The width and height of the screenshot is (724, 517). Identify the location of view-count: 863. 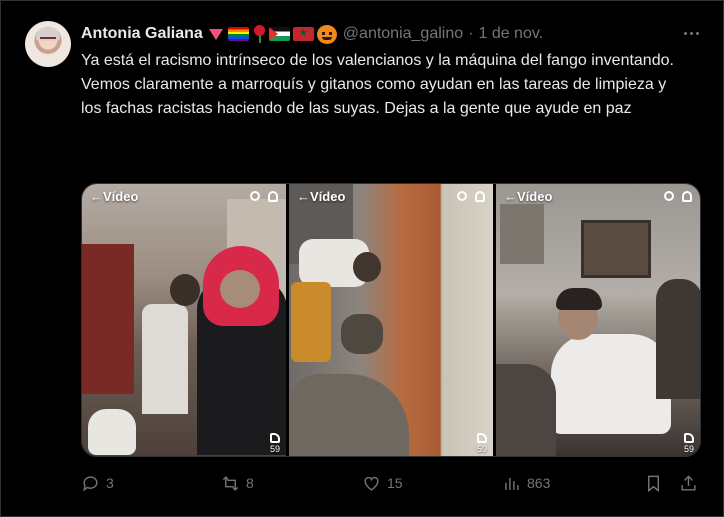
(539, 483).